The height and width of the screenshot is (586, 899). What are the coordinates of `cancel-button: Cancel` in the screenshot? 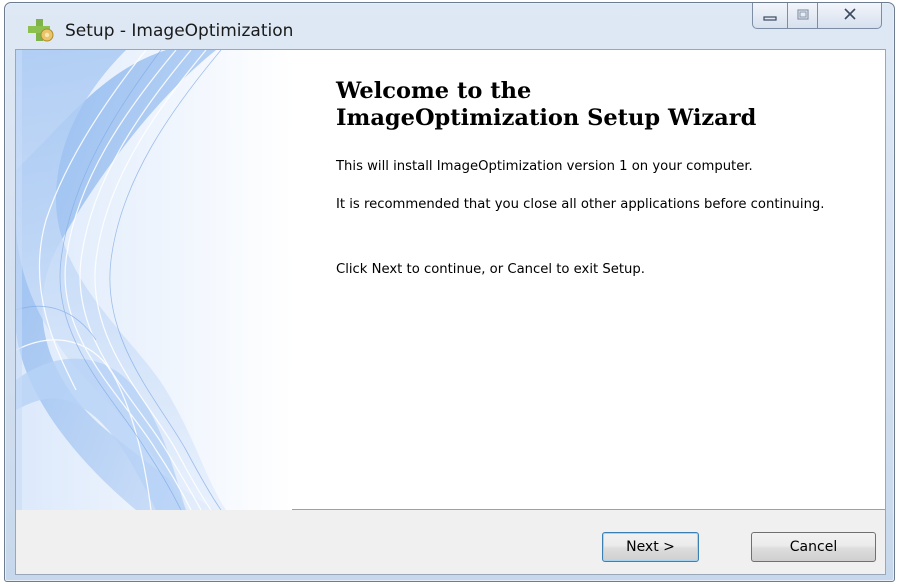 It's located at (813, 547).